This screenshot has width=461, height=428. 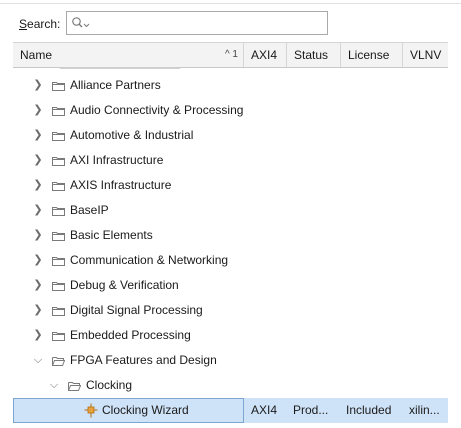 What do you see at coordinates (44, 24) in the screenshot?
I see `search-label-text: earch:` at bounding box center [44, 24].